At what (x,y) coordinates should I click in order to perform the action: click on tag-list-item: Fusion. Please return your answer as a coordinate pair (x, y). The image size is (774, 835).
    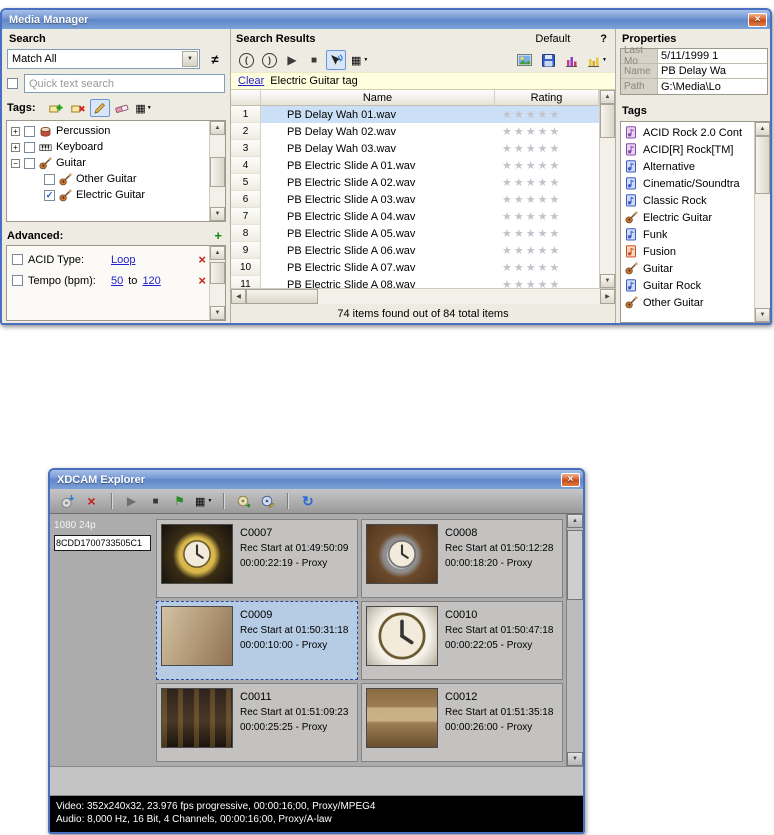
    Looking at the image, I should click on (687, 251).